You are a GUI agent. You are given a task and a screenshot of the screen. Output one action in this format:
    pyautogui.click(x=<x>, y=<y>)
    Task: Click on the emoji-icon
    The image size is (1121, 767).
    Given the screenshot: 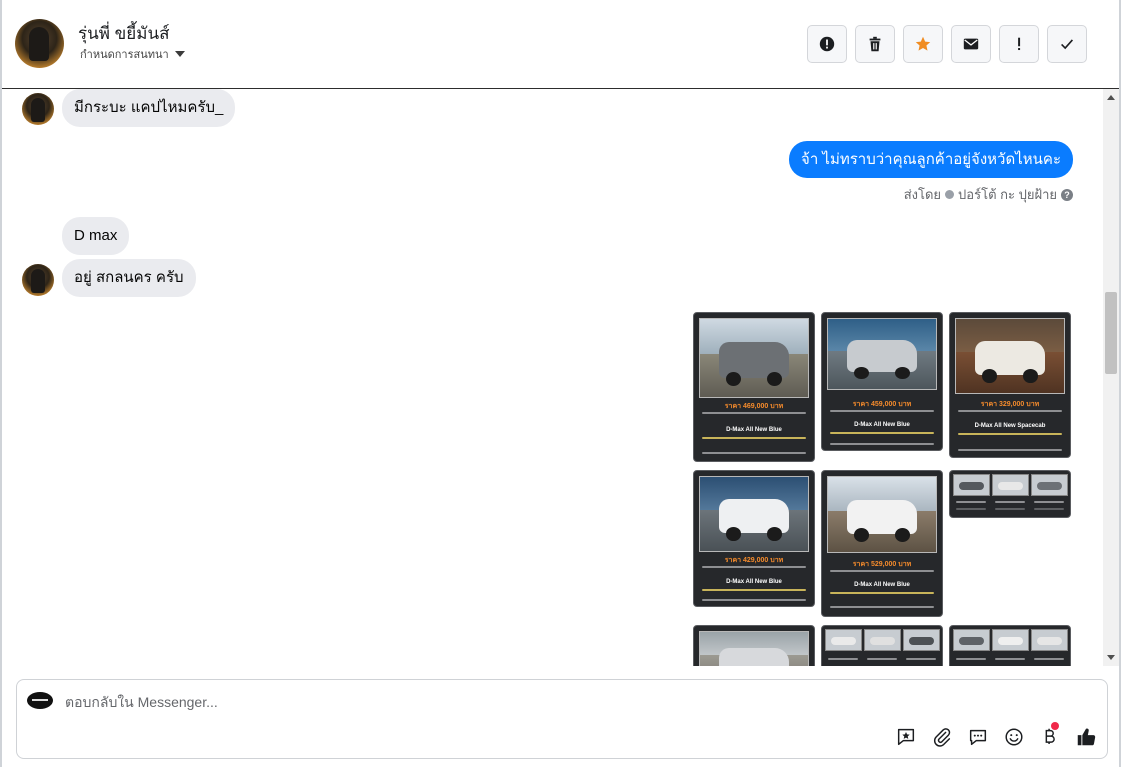 What is the action you would take?
    pyautogui.click(x=1014, y=737)
    